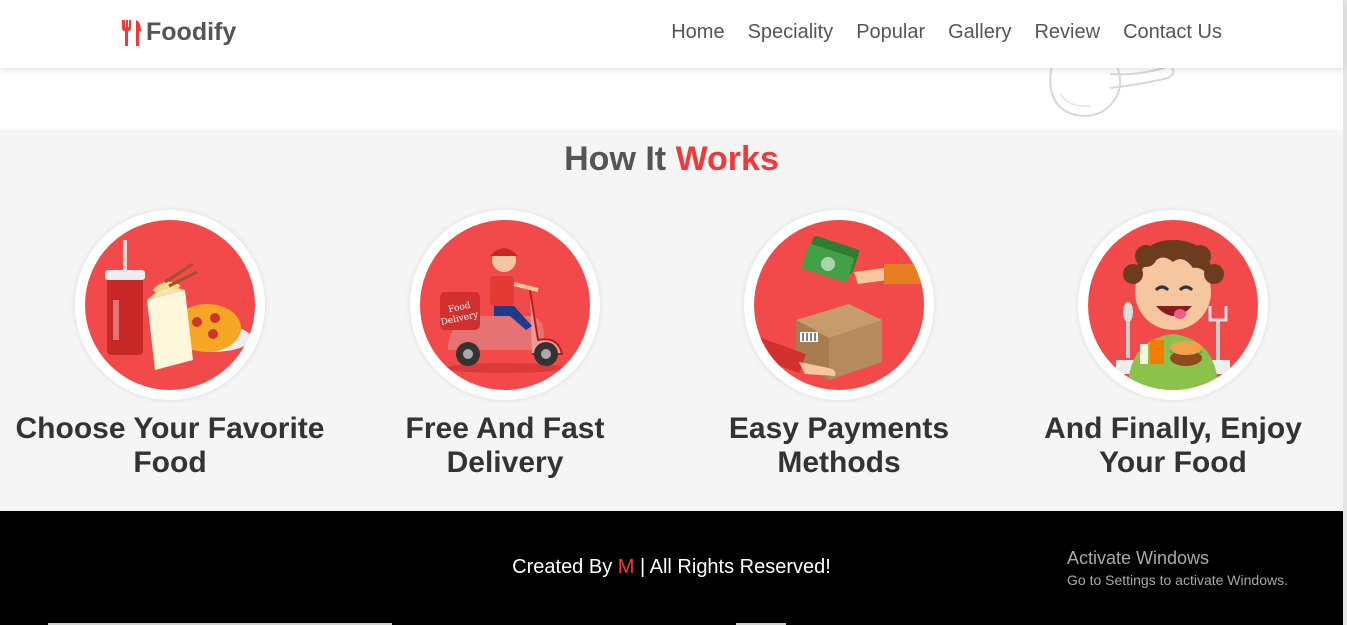 The image size is (1347, 625). Describe the element at coordinates (1172, 32) in the screenshot. I see `nav-link-contact: Contact Us` at that location.